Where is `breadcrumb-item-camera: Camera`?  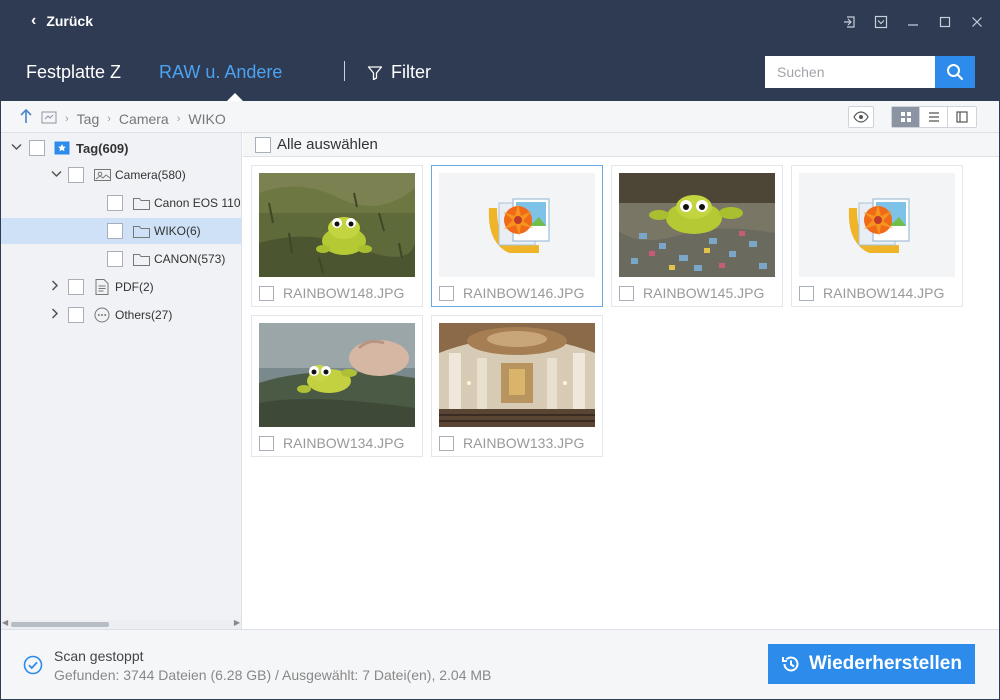
breadcrumb-item-camera: Camera is located at coordinates (144, 119).